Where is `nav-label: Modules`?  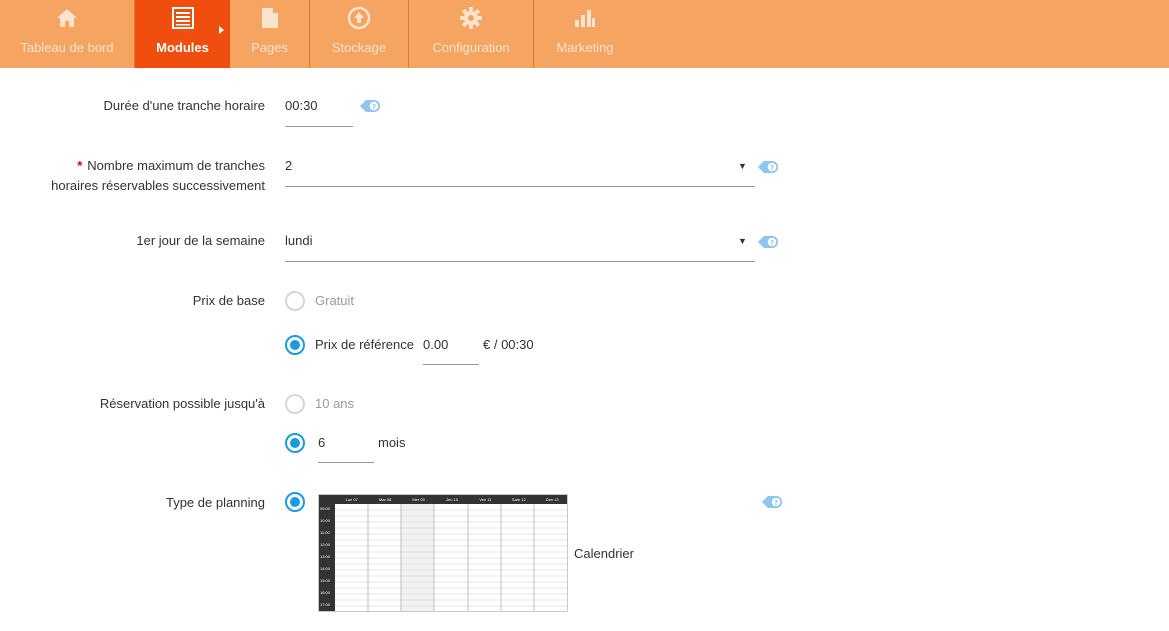
nav-label: Modules is located at coordinates (182, 47).